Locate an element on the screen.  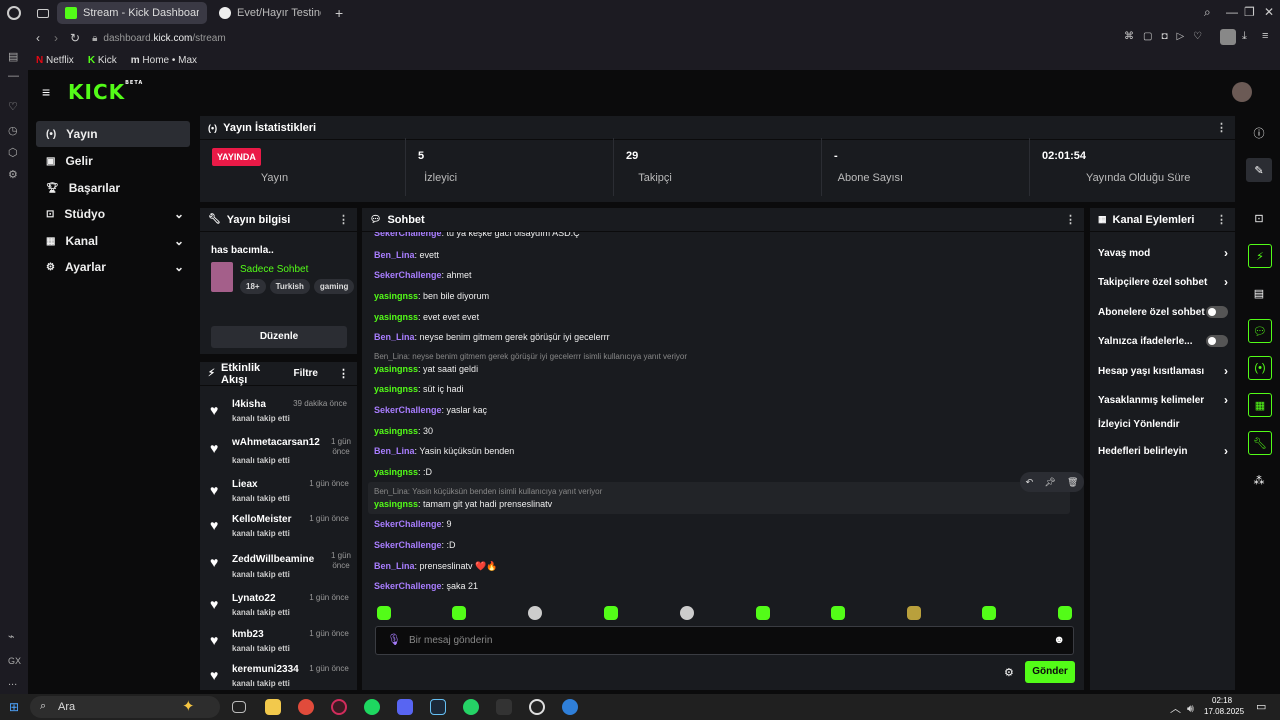
send-button: Gönder is located at coordinates (1050, 672).